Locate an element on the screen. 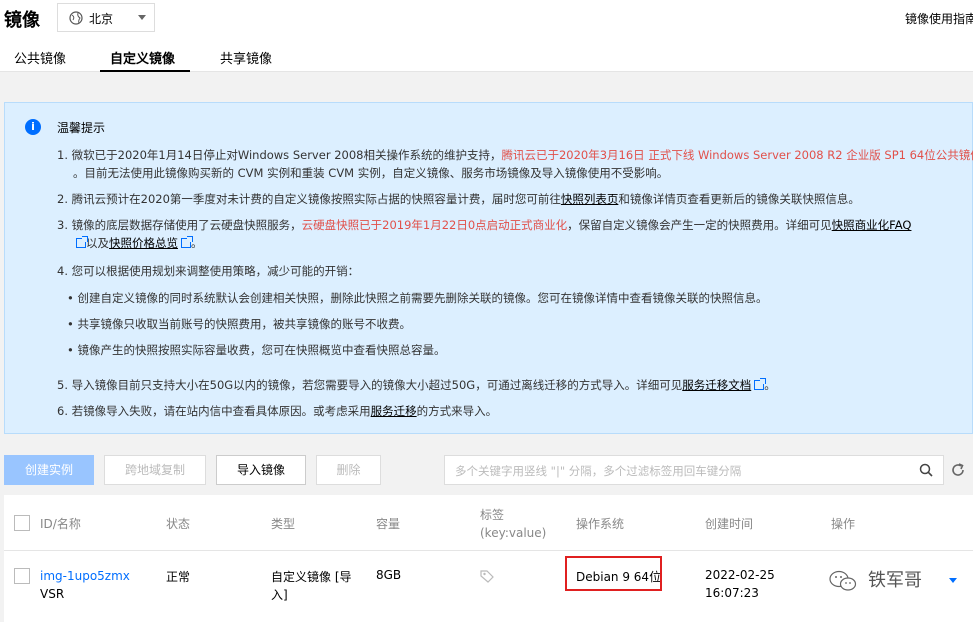  tab-public-images: 公共镜像 is located at coordinates (40, 57).